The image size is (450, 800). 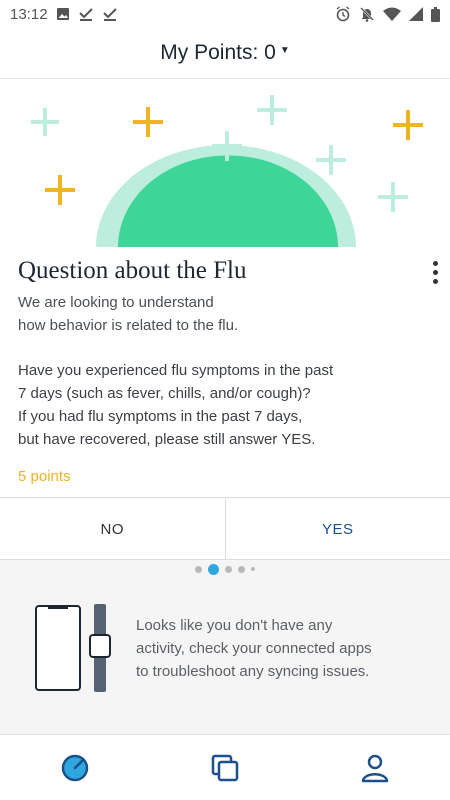 I want to click on points-header: My Points: 0 ▼, so click(x=225, y=53).